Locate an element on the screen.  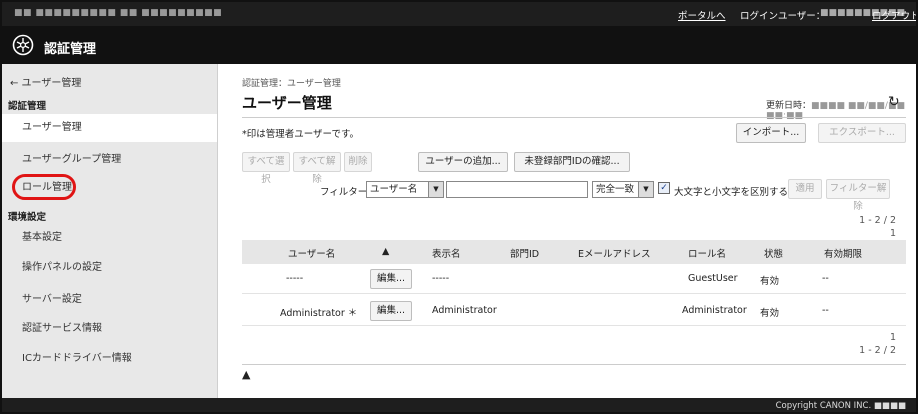
clear-filter-button: フィルター解除 is located at coordinates (858, 195).